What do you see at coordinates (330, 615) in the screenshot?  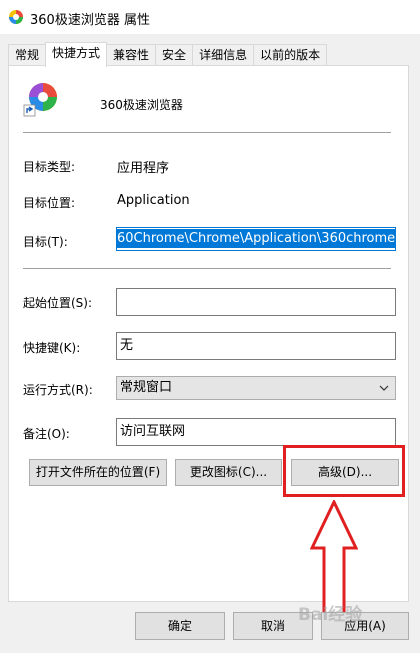 I see `watermark: Bai经验` at bounding box center [330, 615].